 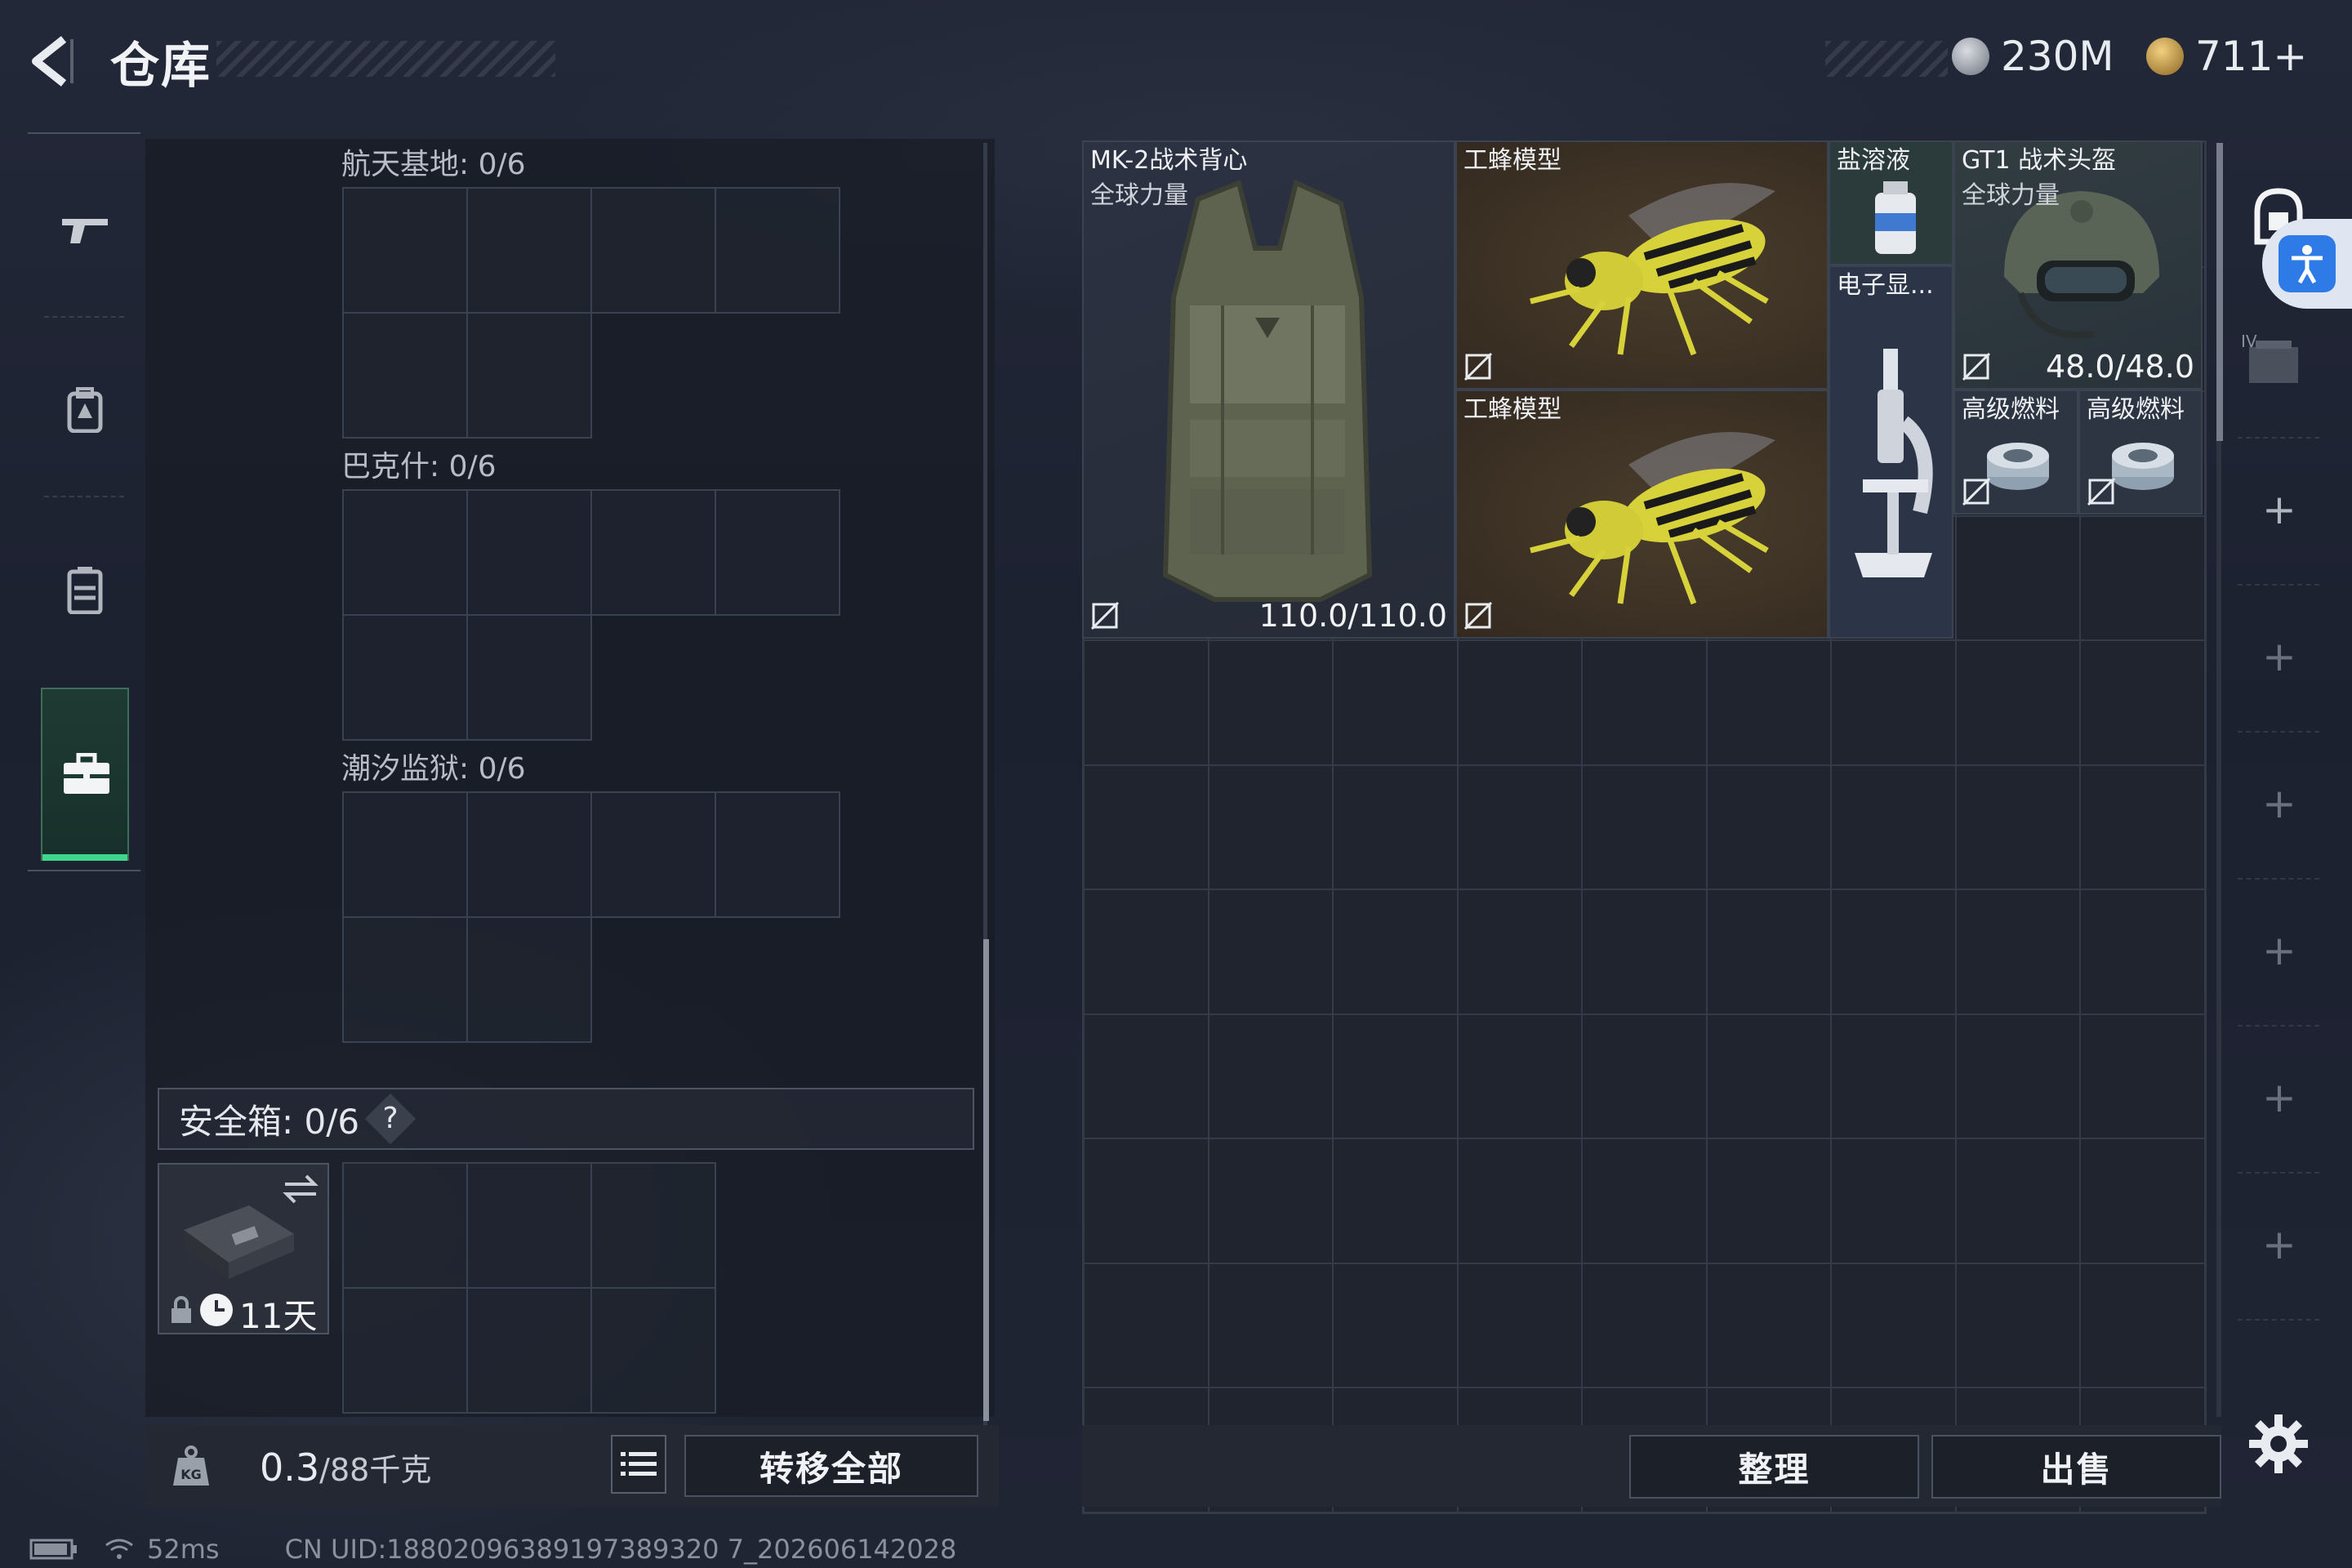 I want to click on map-slot-grid-aerospace, so click(x=591, y=313).